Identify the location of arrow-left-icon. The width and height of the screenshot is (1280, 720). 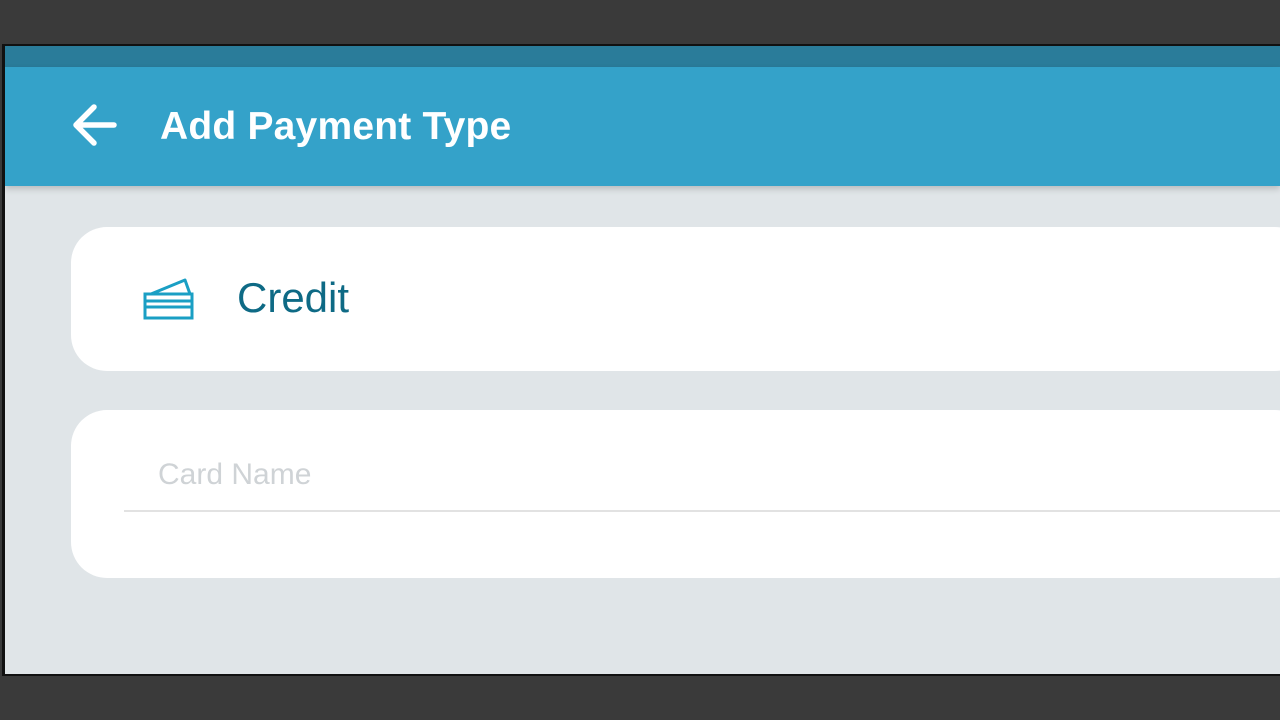
(95, 127).